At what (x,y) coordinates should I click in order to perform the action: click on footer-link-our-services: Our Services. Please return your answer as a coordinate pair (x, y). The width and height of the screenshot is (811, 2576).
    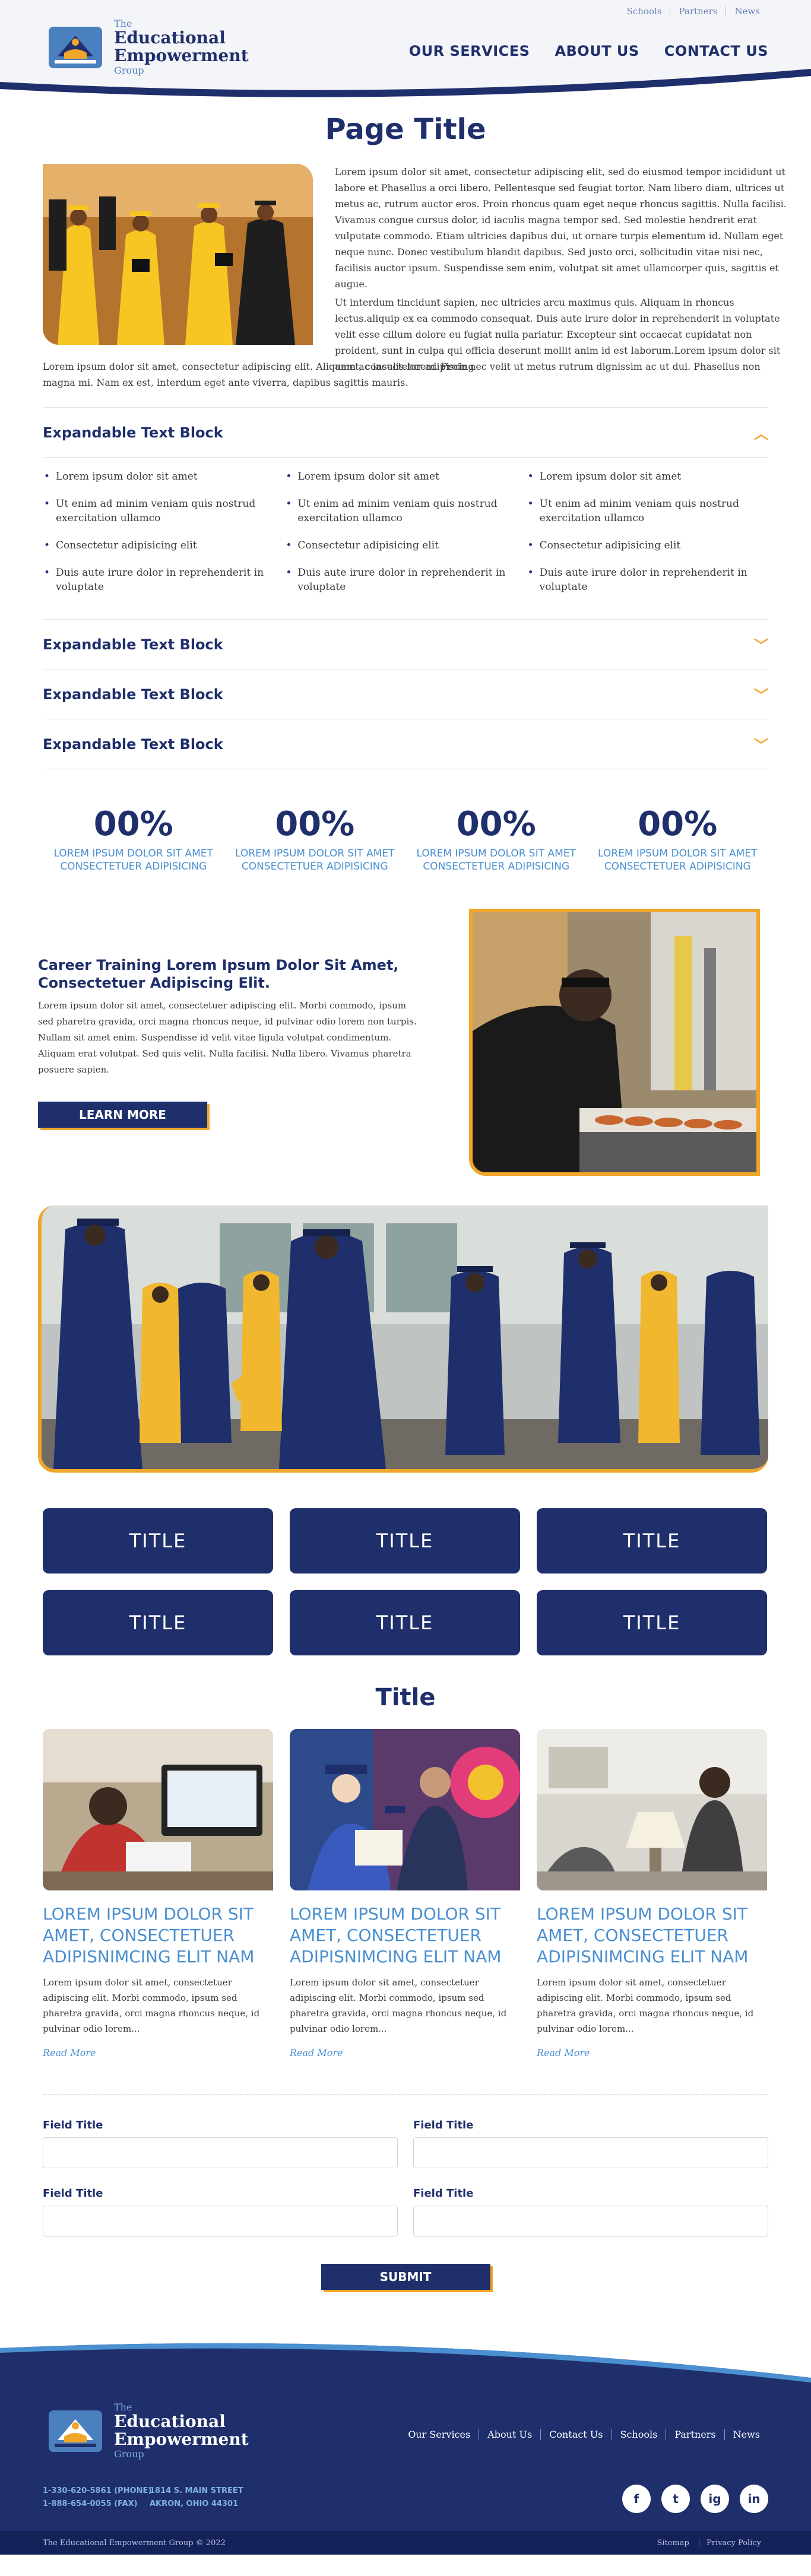
    Looking at the image, I should click on (439, 2434).